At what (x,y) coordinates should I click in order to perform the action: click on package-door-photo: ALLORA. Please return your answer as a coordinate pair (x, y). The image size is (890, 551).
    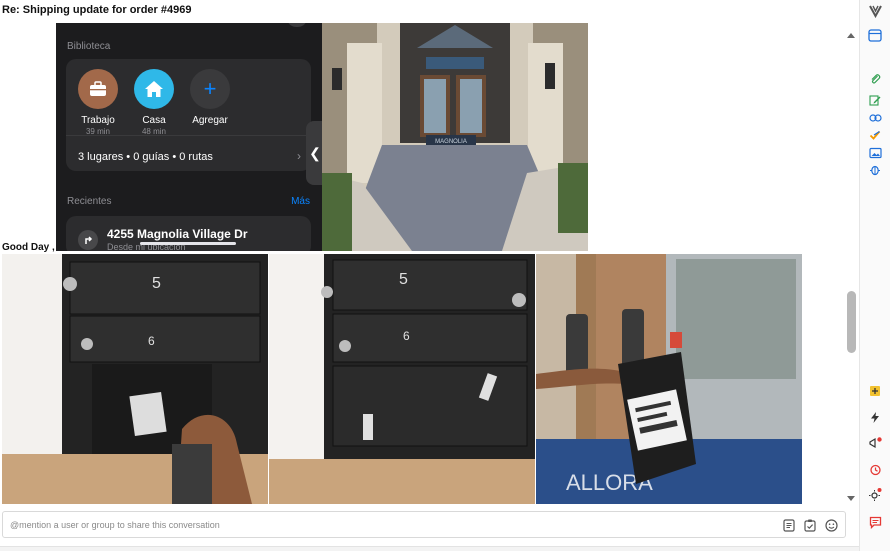
    Looking at the image, I should click on (669, 379).